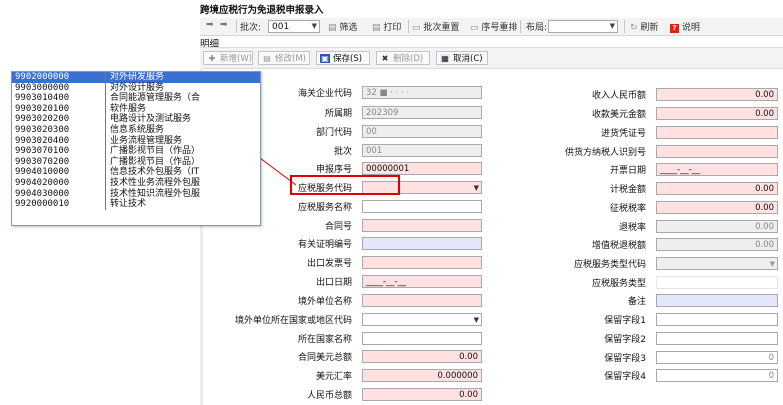 This screenshot has width=783, height=405. What do you see at coordinates (717, 282) in the screenshot?
I see `service-type-field` at bounding box center [717, 282].